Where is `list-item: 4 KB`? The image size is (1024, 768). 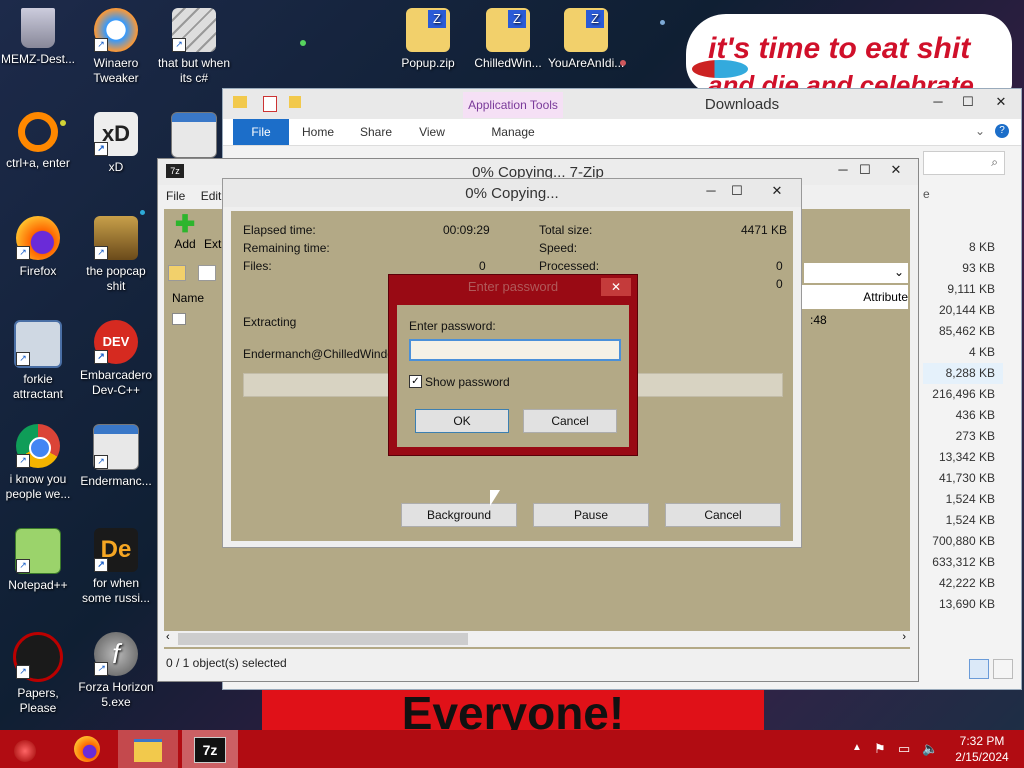
list-item: 4 KB is located at coordinates (963, 352).